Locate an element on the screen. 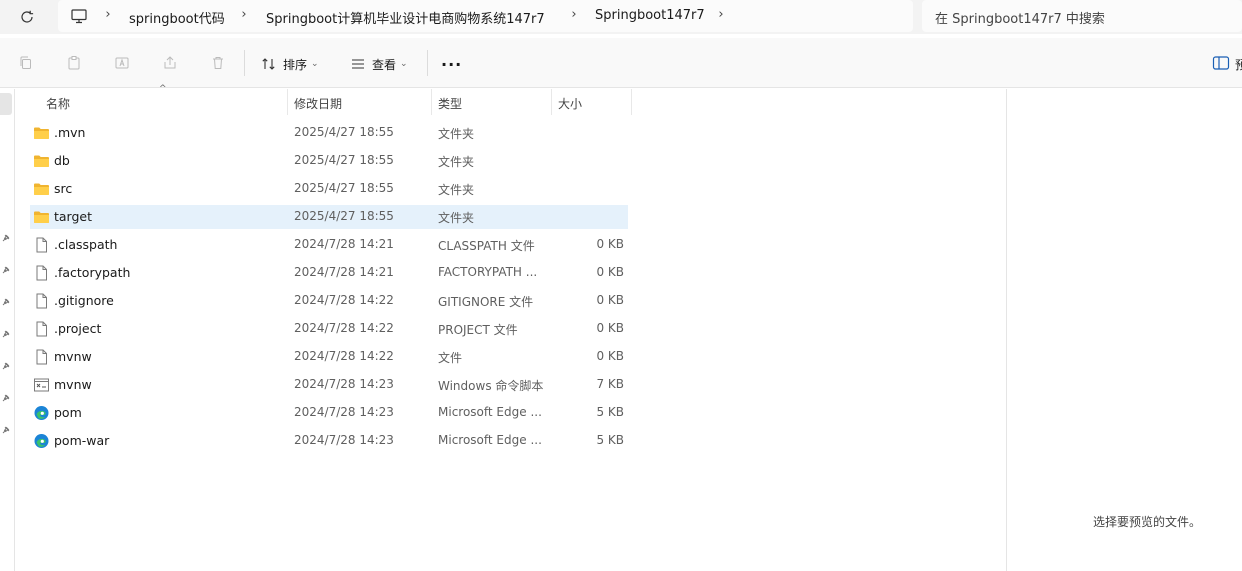 Image resolution: width=1242 pixels, height=571 pixels. file-row: .mvn 2025/4/27 18:55 文件夹 is located at coordinates (329, 133).